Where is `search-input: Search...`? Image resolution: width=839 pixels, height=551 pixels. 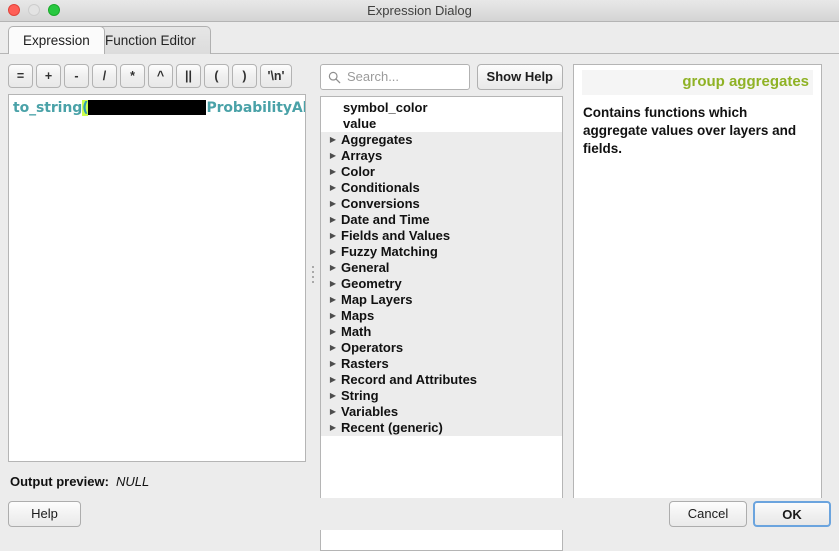 search-input: Search... is located at coordinates (395, 77).